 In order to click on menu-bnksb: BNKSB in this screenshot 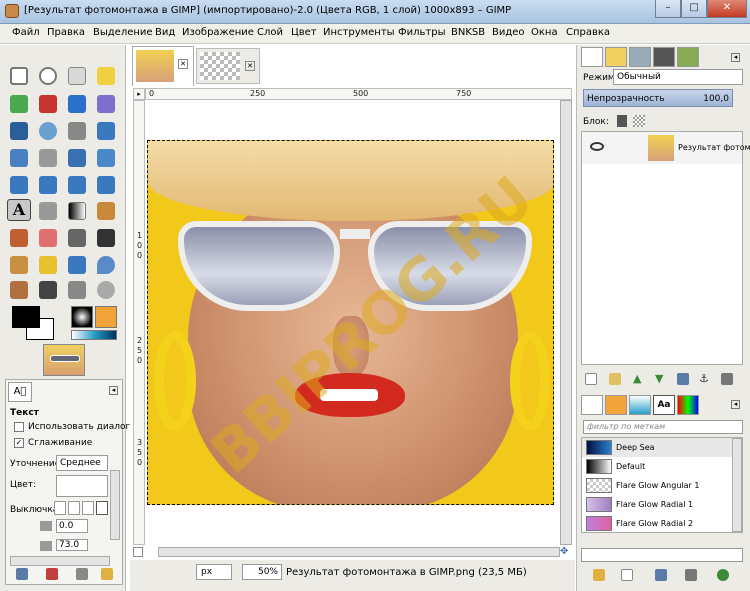, I will do `click(468, 32)`.